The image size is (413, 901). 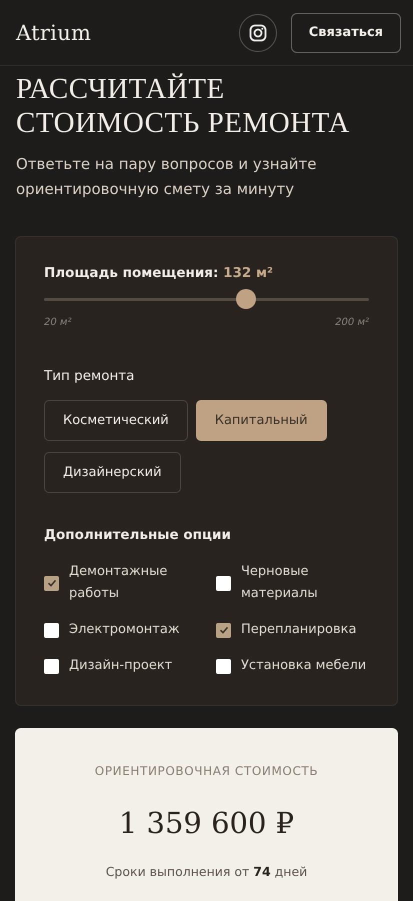 What do you see at coordinates (352, 322) in the screenshot?
I see `max-label: 200 м²` at bounding box center [352, 322].